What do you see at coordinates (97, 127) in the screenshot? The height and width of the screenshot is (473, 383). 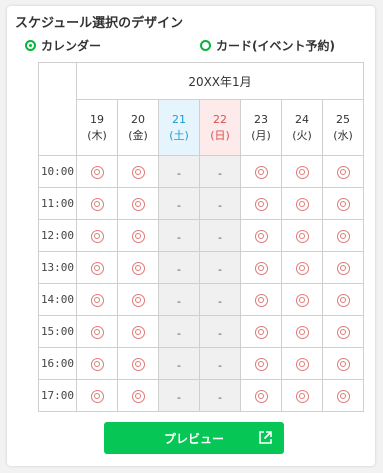 I see `day-header: 19 (木)` at bounding box center [97, 127].